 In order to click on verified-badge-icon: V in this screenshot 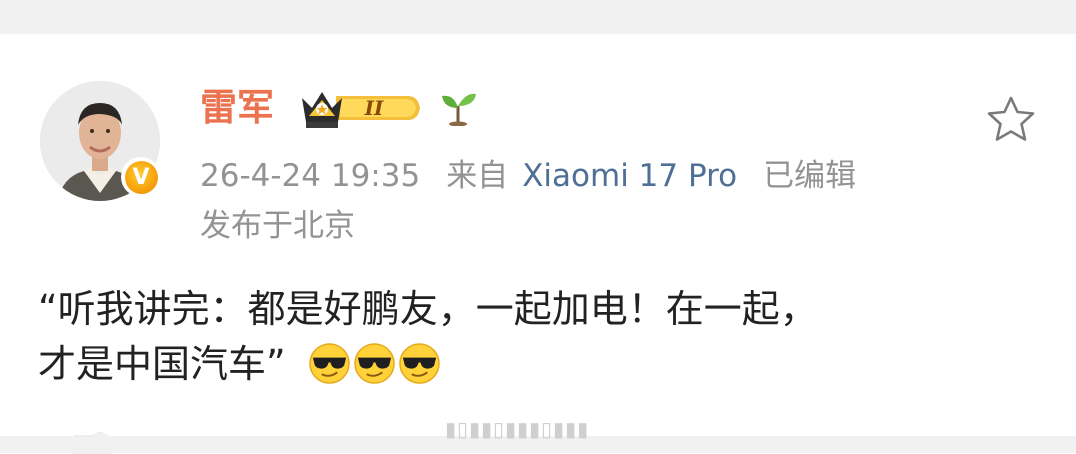, I will do `click(141, 177)`.